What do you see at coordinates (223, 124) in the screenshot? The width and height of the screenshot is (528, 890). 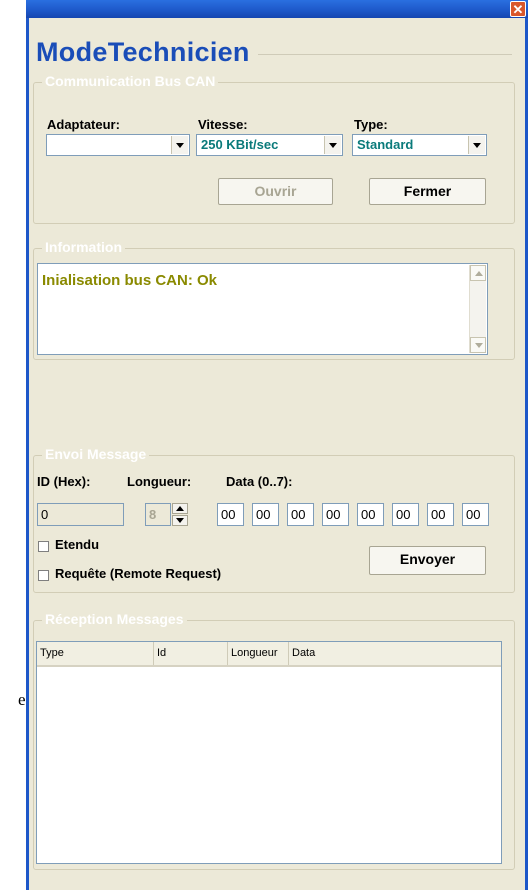 I see `vitesse-label: Vitesse:` at bounding box center [223, 124].